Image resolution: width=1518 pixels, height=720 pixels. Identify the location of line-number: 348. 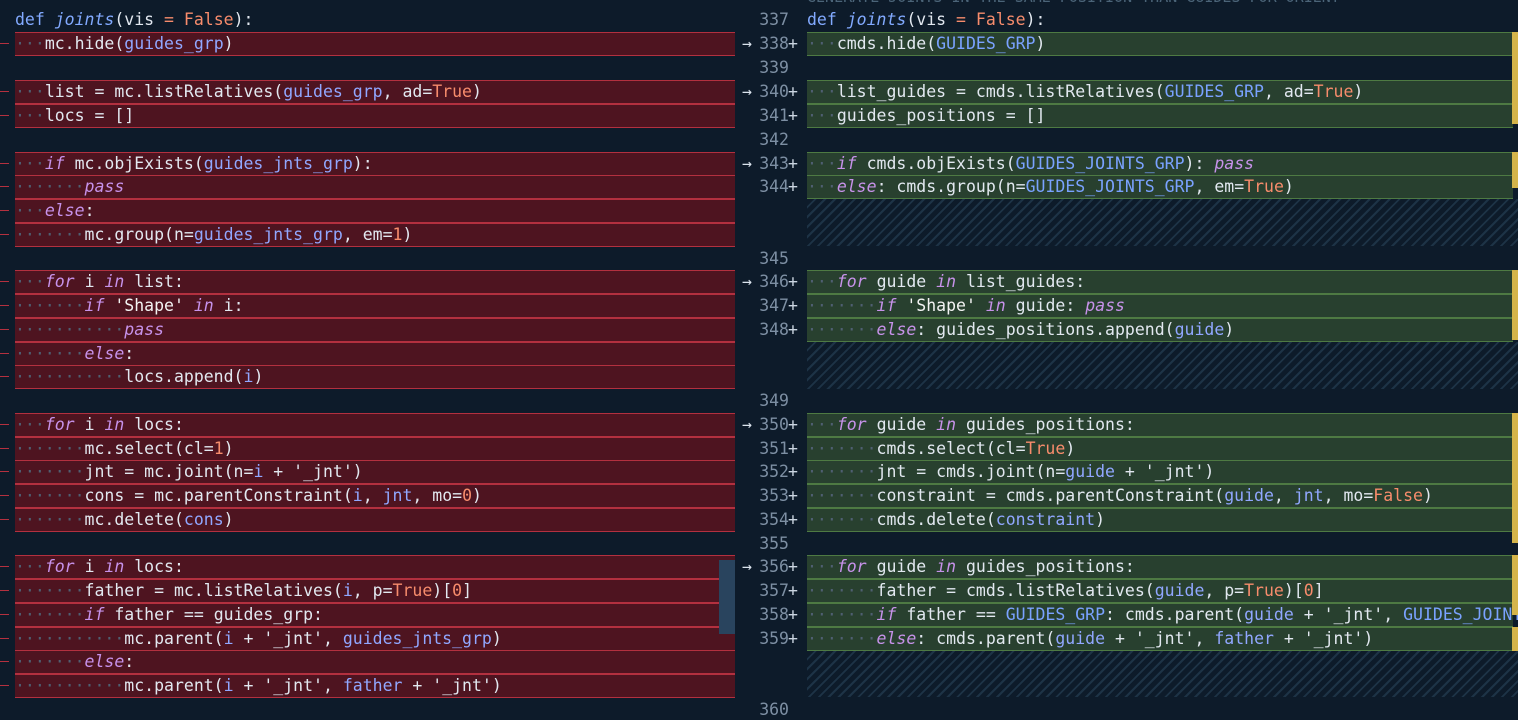
(774, 329).